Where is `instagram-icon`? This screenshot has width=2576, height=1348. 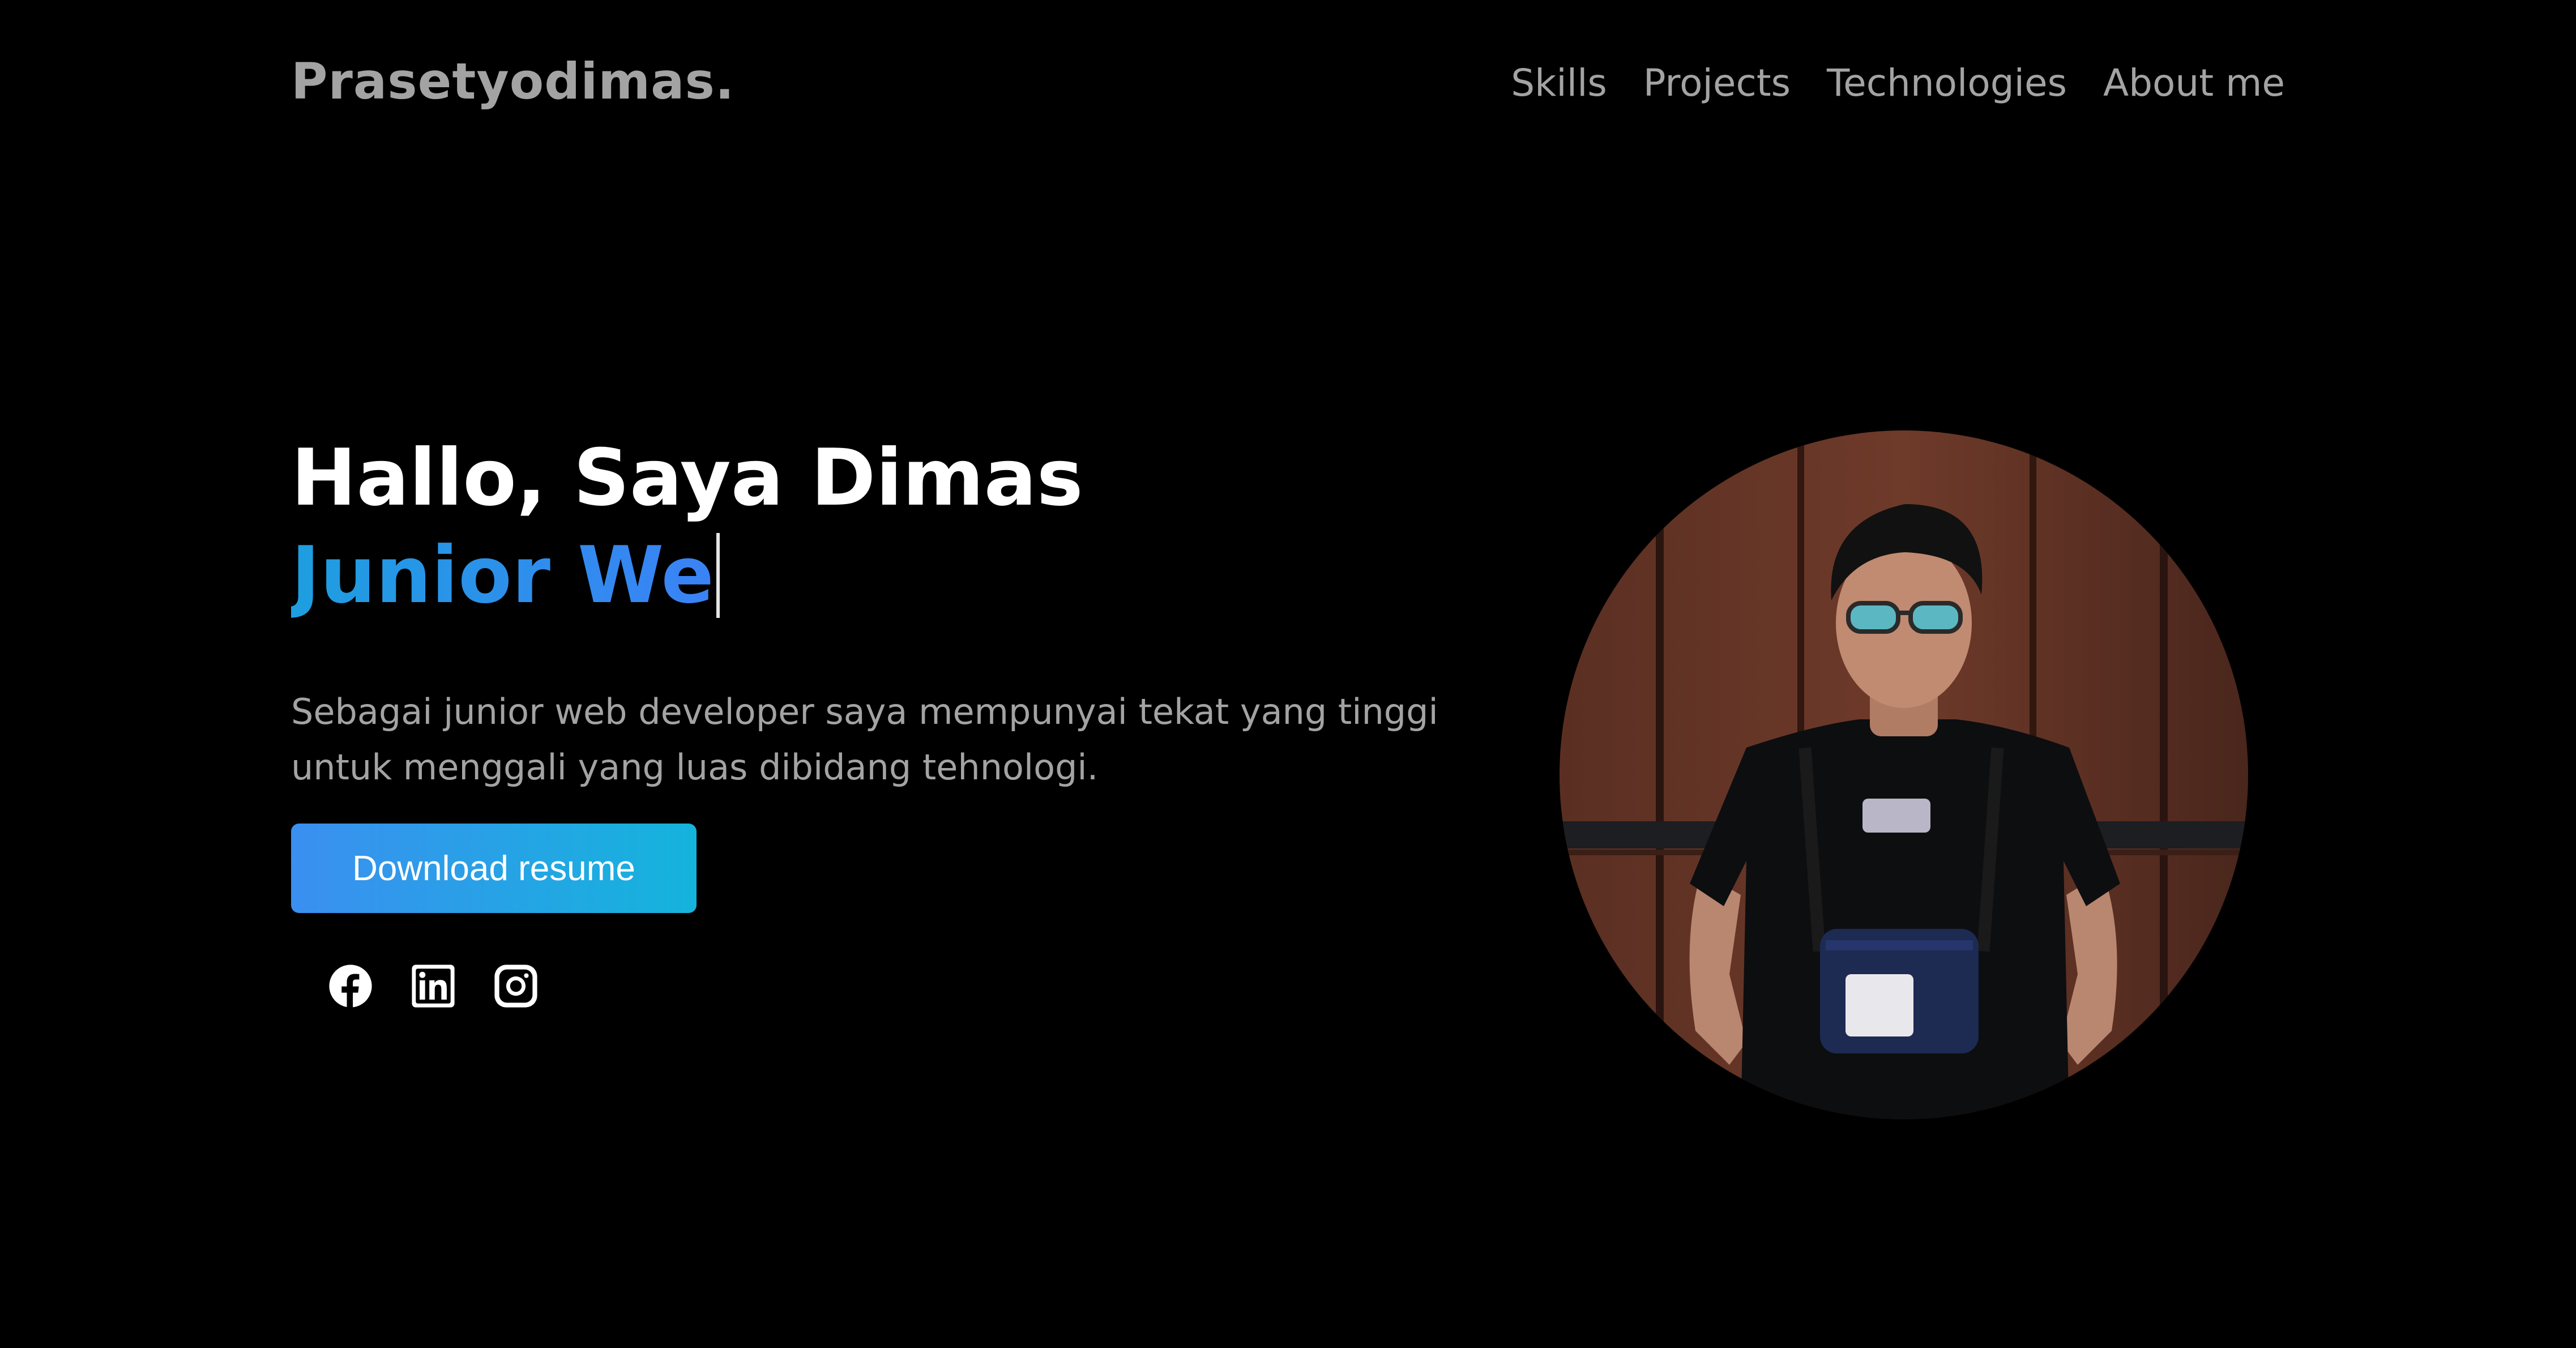 instagram-icon is located at coordinates (515, 986).